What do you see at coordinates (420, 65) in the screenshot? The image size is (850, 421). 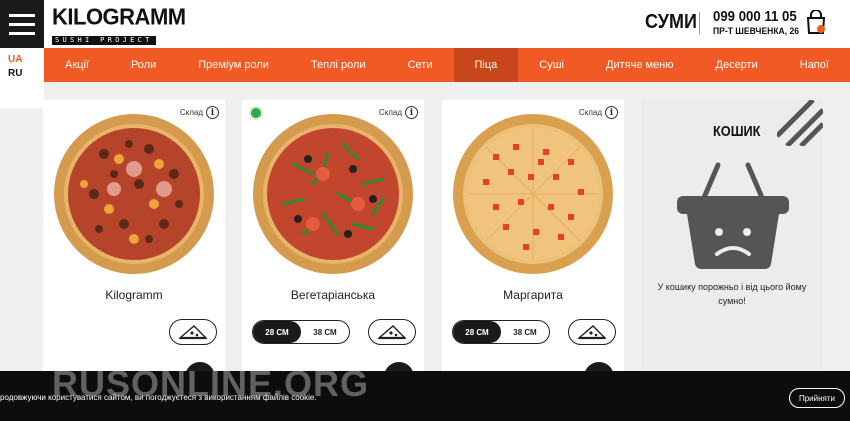 I see `nav-item-sety: Сети` at bounding box center [420, 65].